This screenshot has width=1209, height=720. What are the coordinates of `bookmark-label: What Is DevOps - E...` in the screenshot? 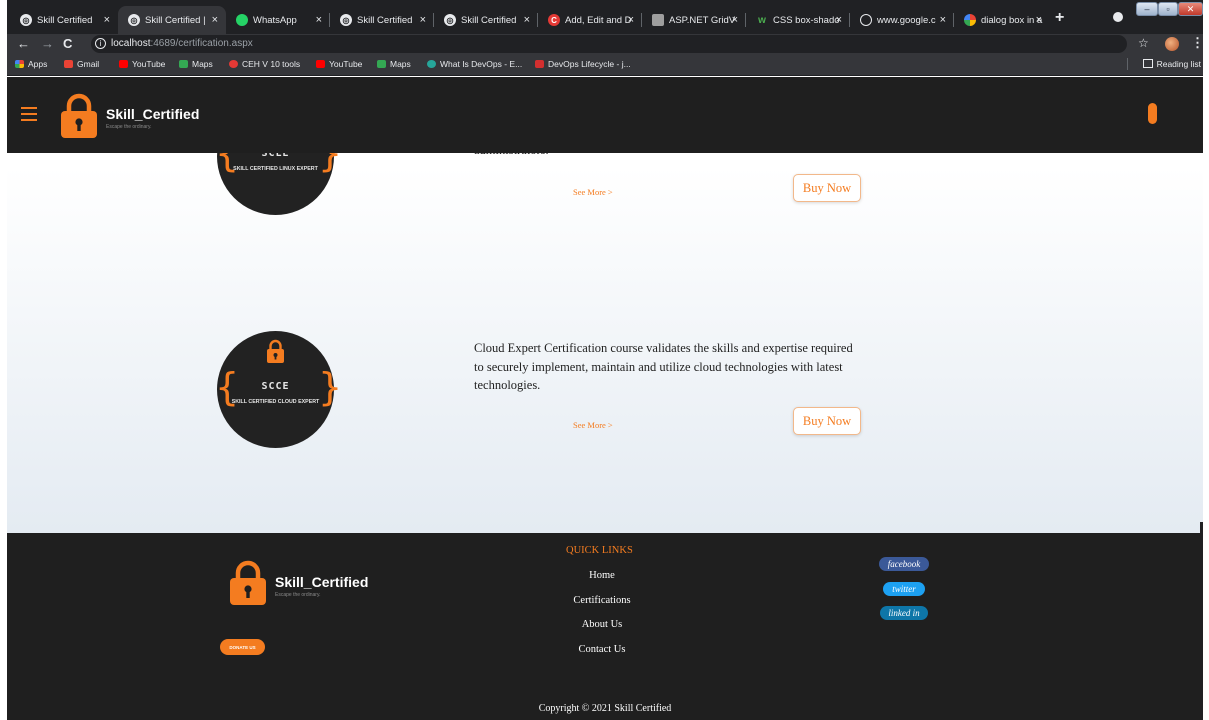 It's located at (481, 64).